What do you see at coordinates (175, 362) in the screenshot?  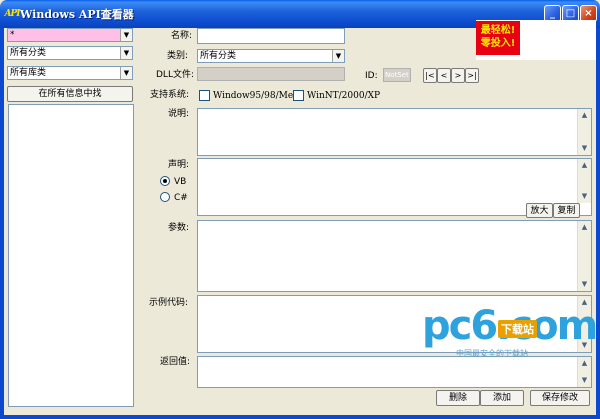 I see `return-label: 返回值:` at bounding box center [175, 362].